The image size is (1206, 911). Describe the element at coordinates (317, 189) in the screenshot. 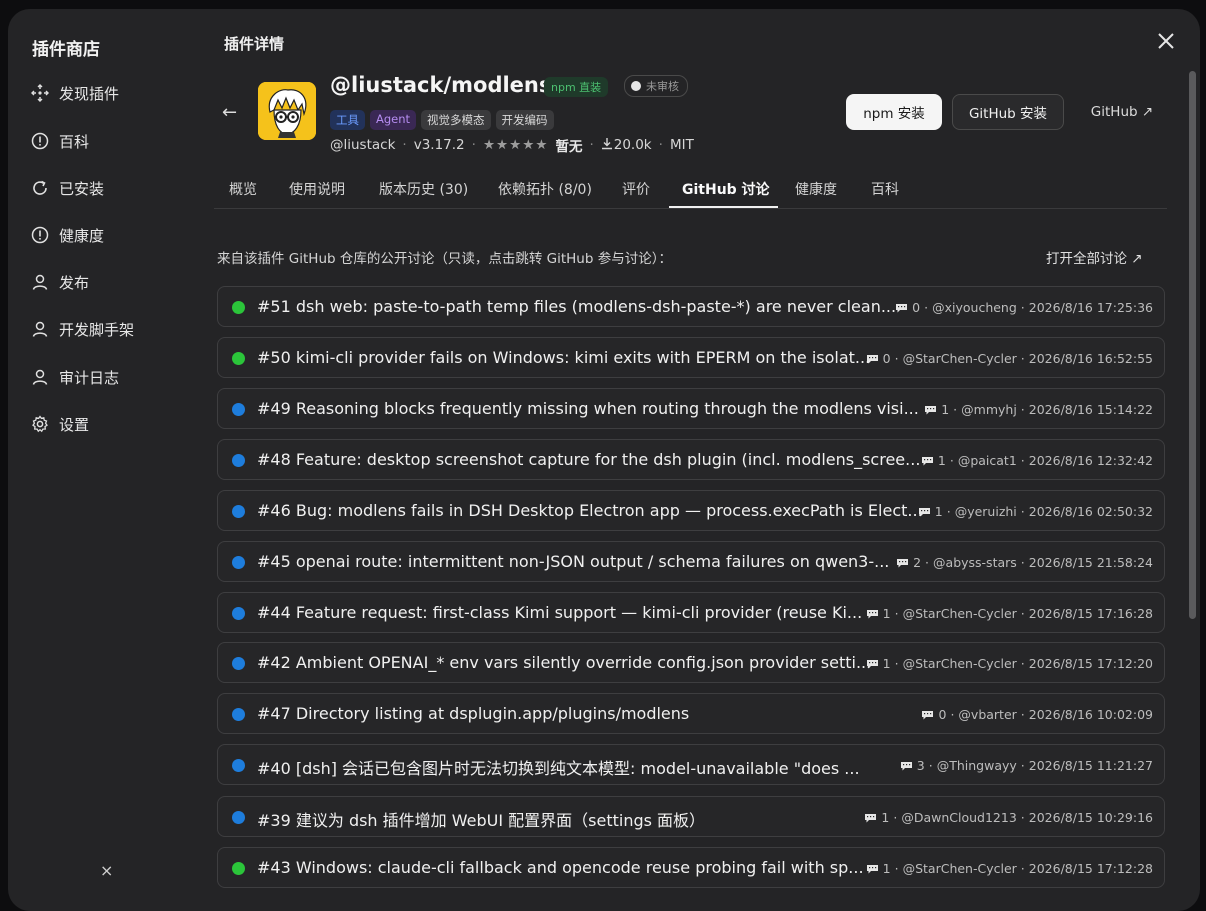

I see `tab-usage: 使用说明` at that location.